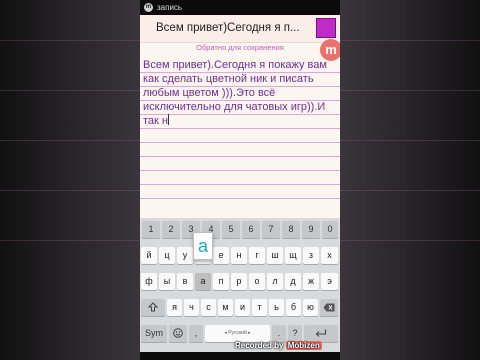 The image size is (480, 360). I want to click on navigation-bar, so click(240, 356).